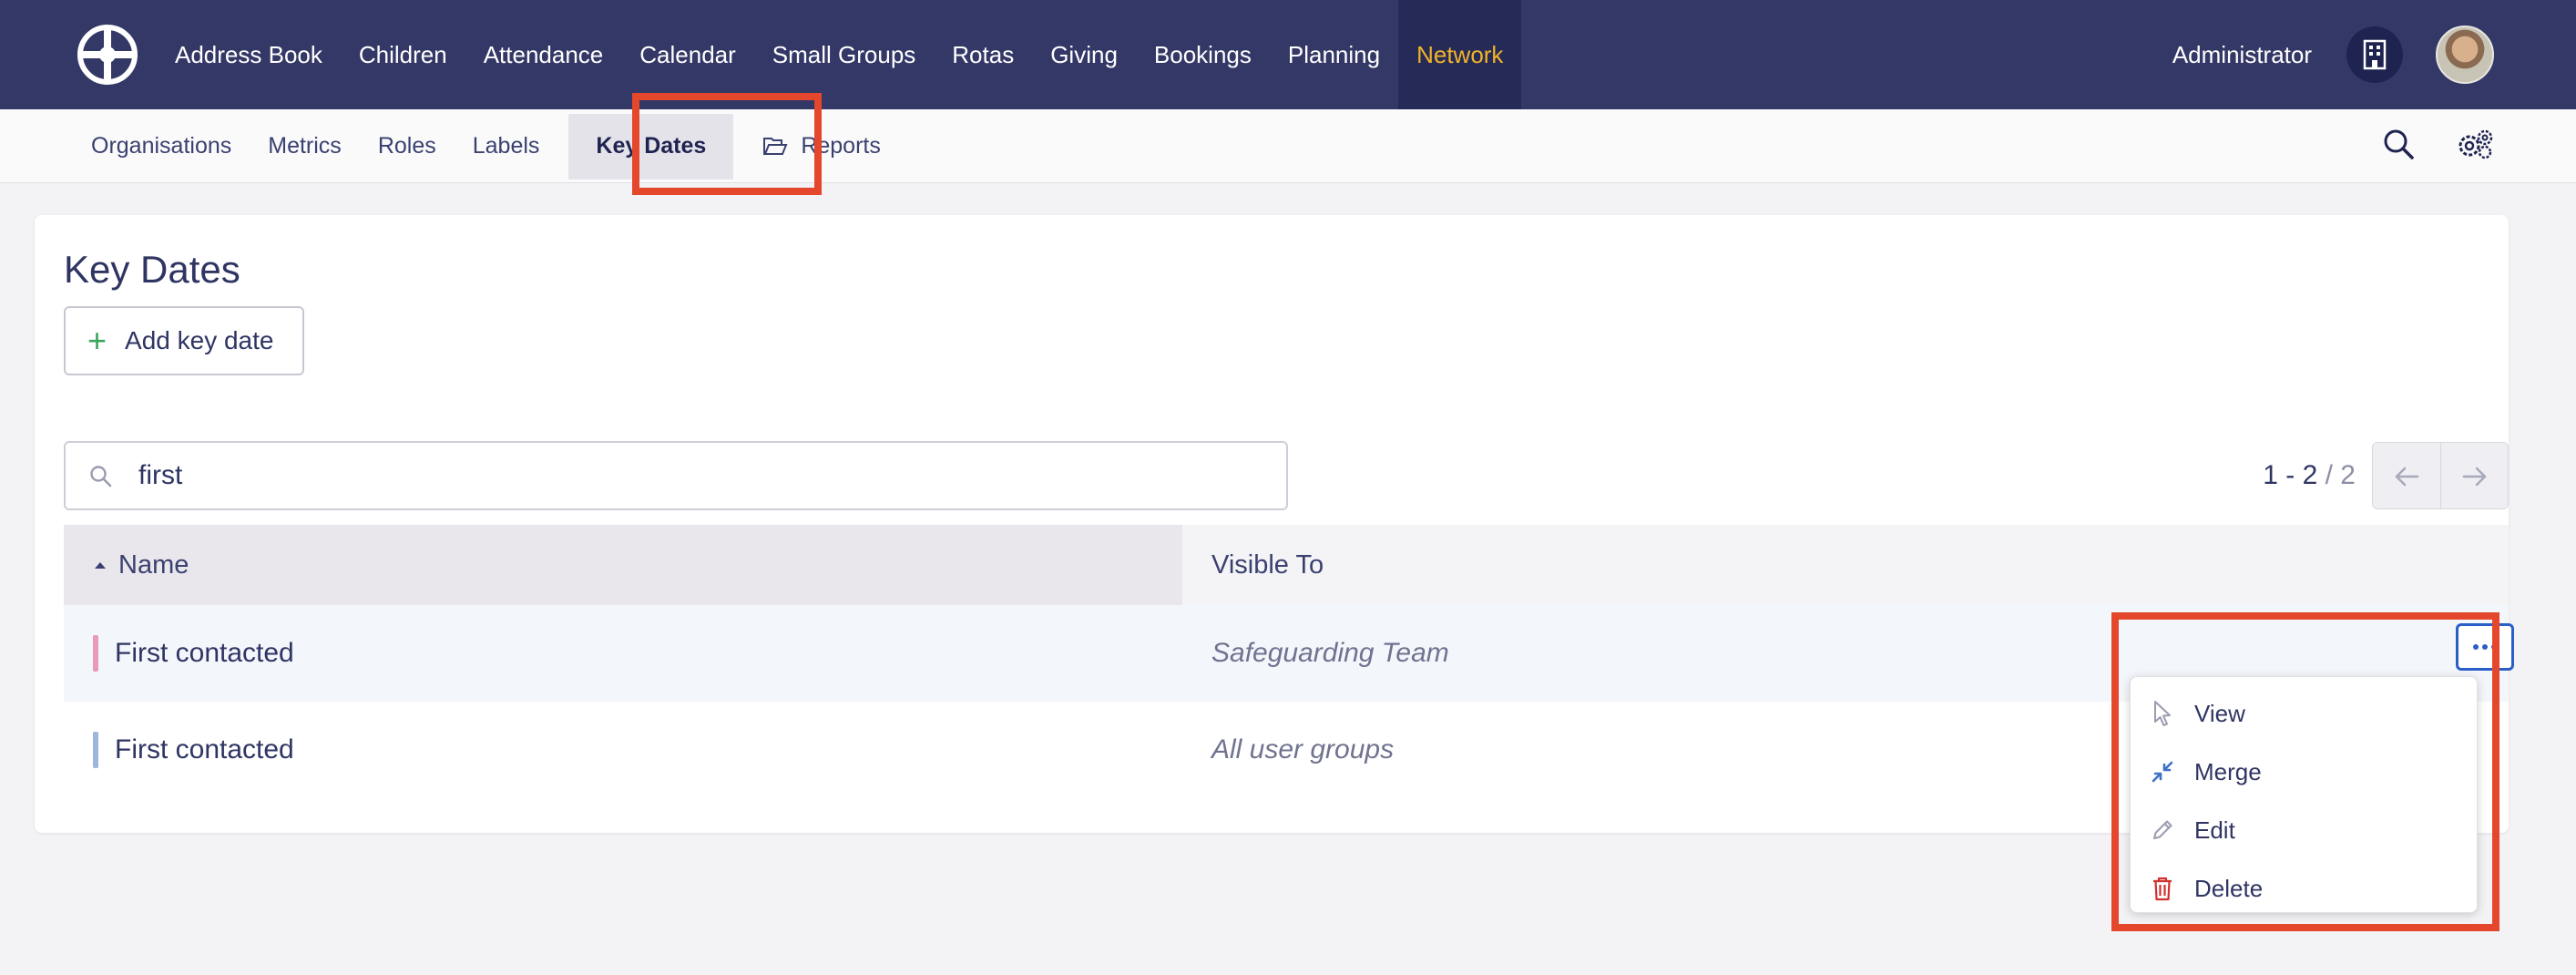  I want to click on column-header-name-label: Name, so click(153, 565).